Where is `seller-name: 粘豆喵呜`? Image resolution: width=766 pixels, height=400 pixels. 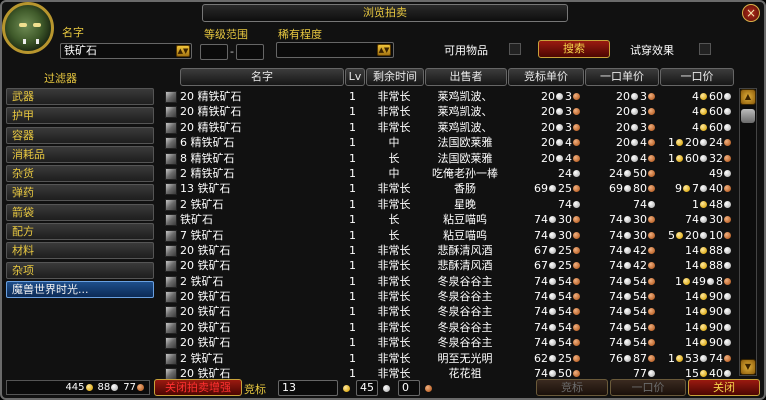 seller-name: 粘豆喵呜 is located at coordinates (465, 220).